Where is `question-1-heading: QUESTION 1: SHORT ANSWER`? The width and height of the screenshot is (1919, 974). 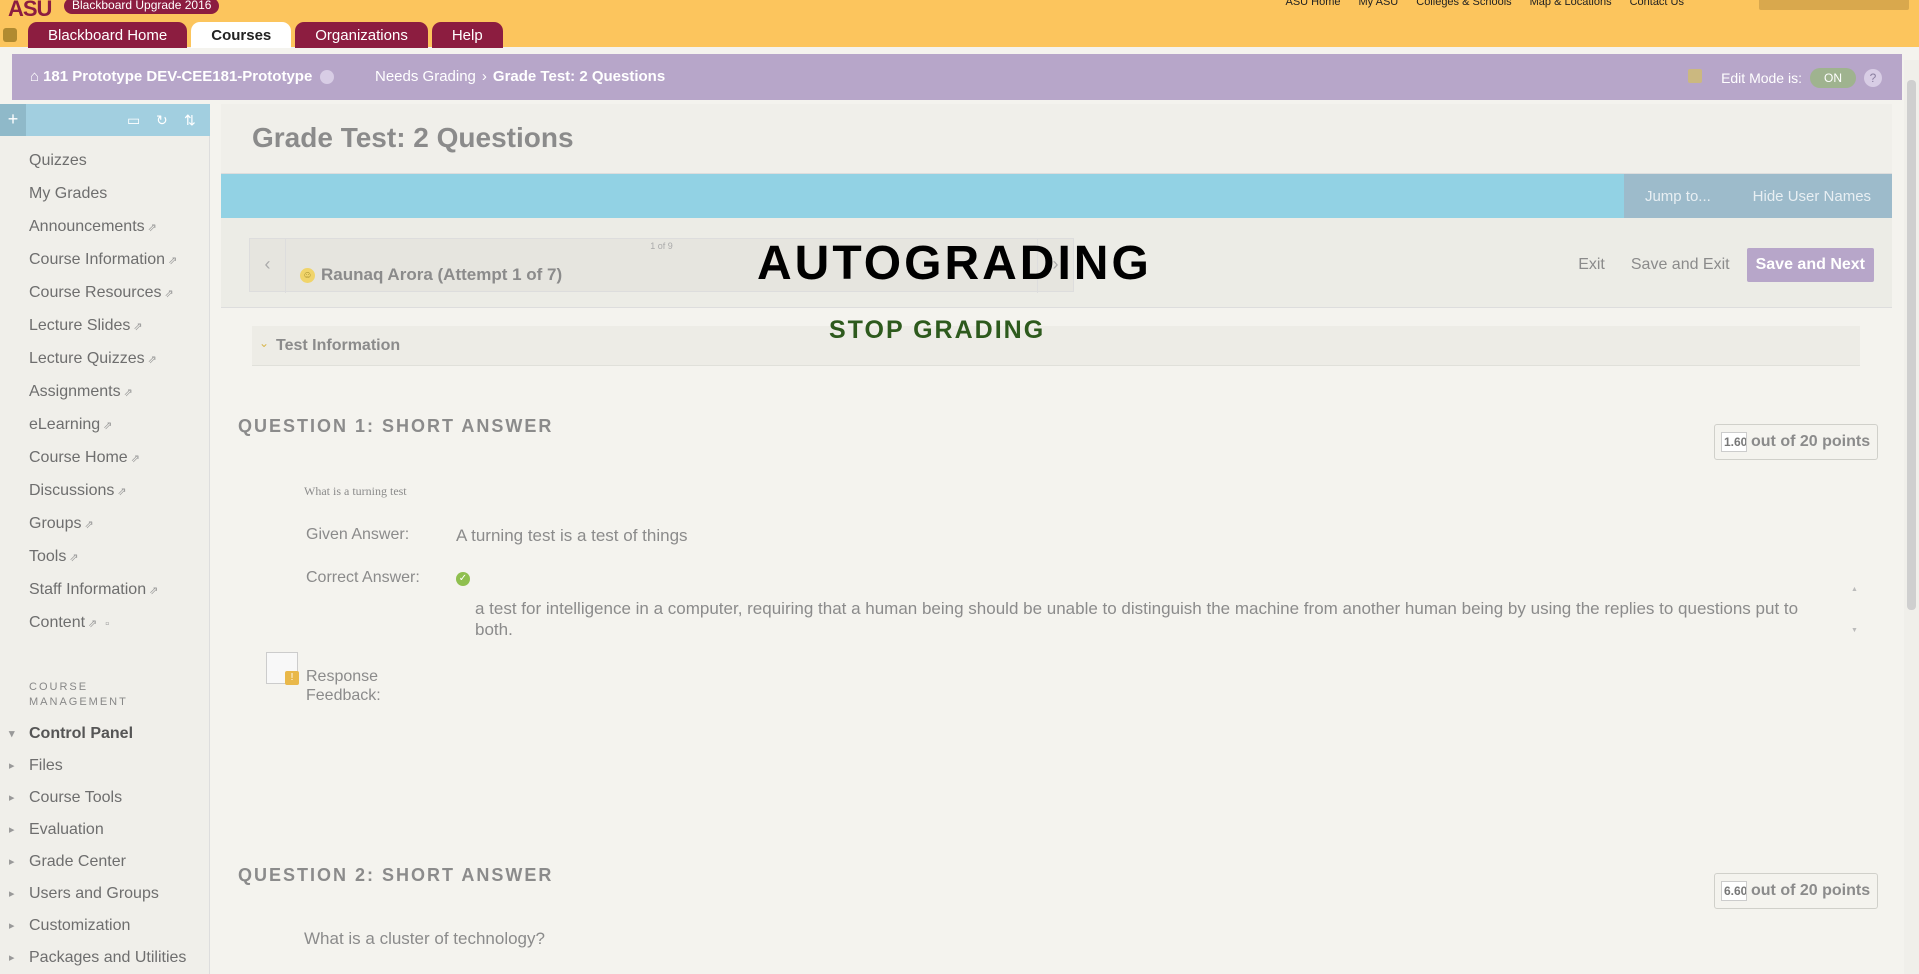
question-1-heading: QUESTION 1: SHORT ANSWER is located at coordinates (396, 426).